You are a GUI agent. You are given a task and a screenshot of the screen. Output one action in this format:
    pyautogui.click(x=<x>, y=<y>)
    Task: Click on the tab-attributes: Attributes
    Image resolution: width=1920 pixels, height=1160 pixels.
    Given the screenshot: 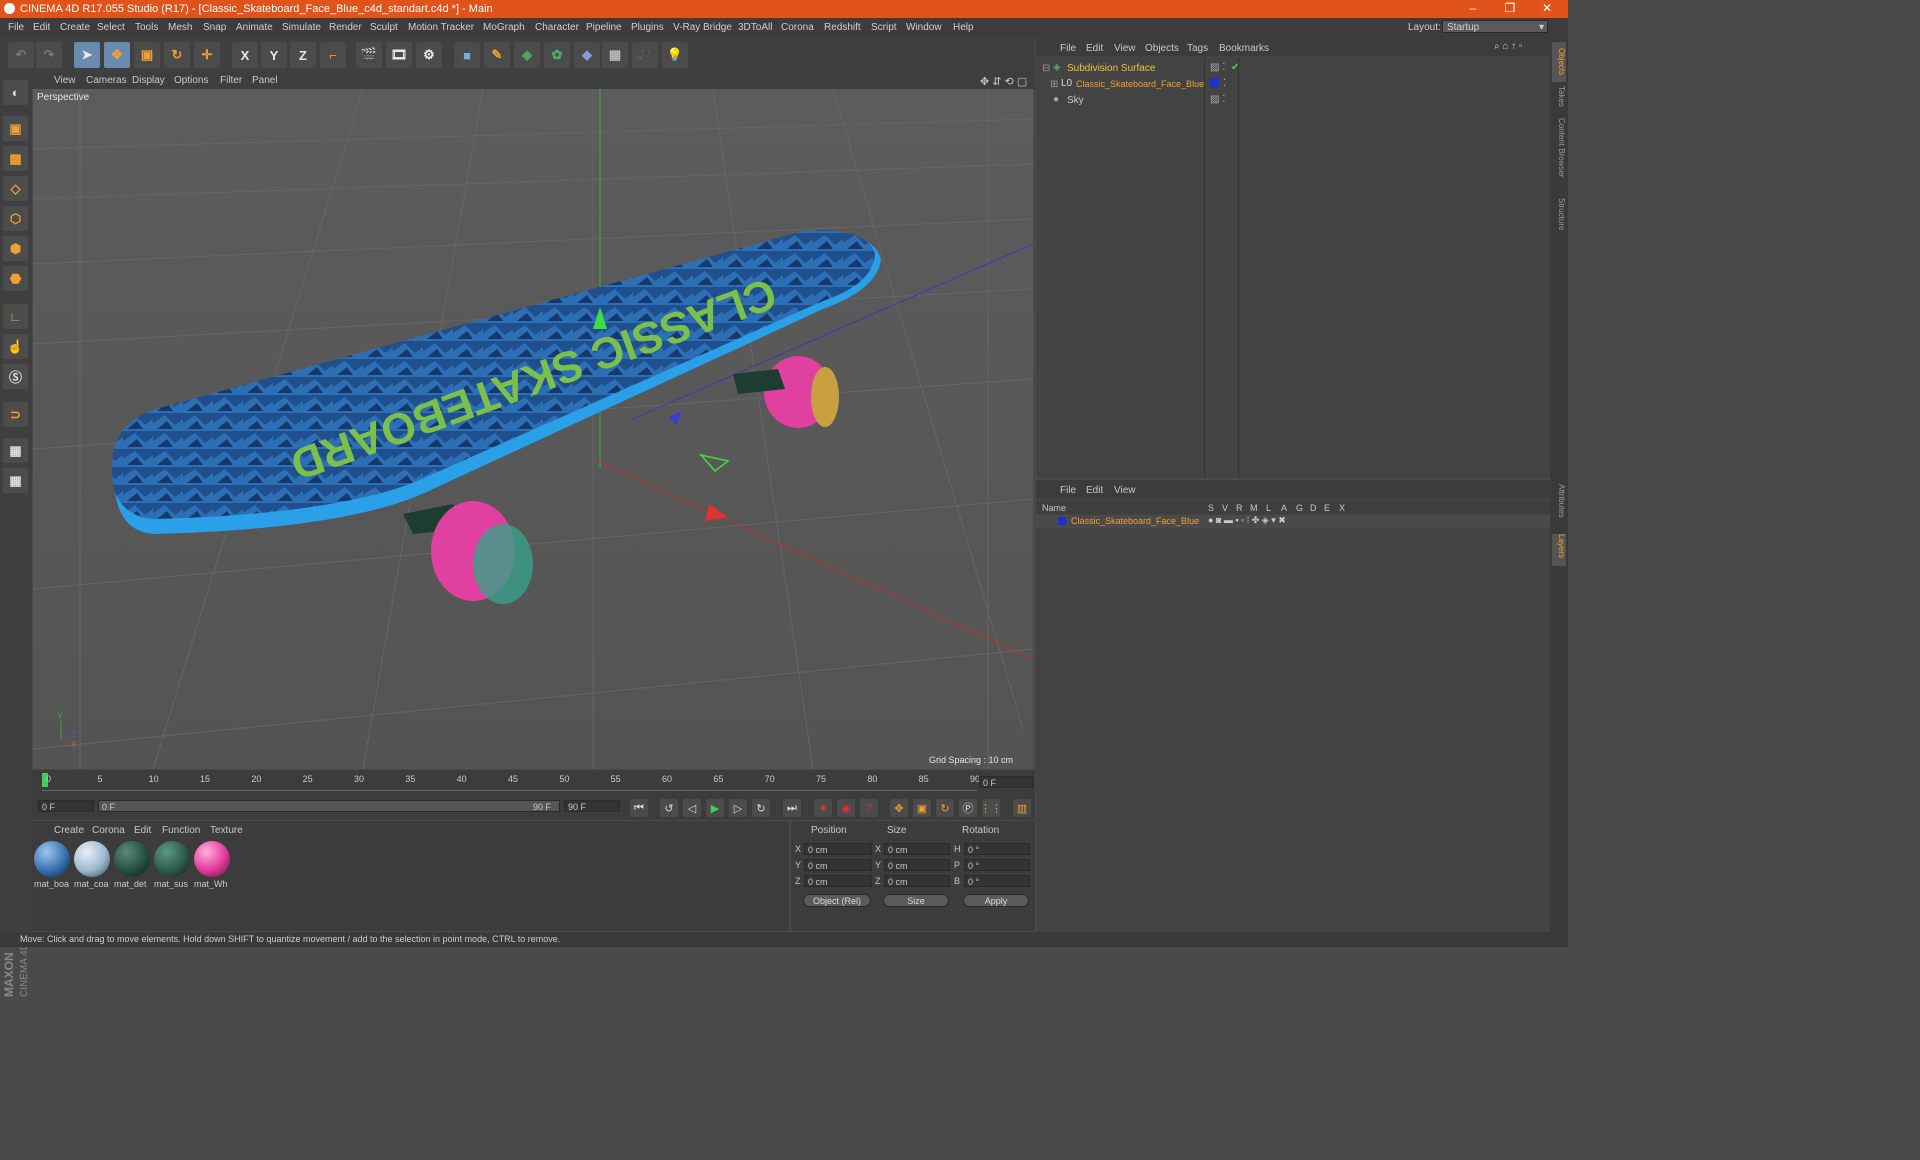 What is the action you would take?
    pyautogui.click(x=1559, y=507)
    